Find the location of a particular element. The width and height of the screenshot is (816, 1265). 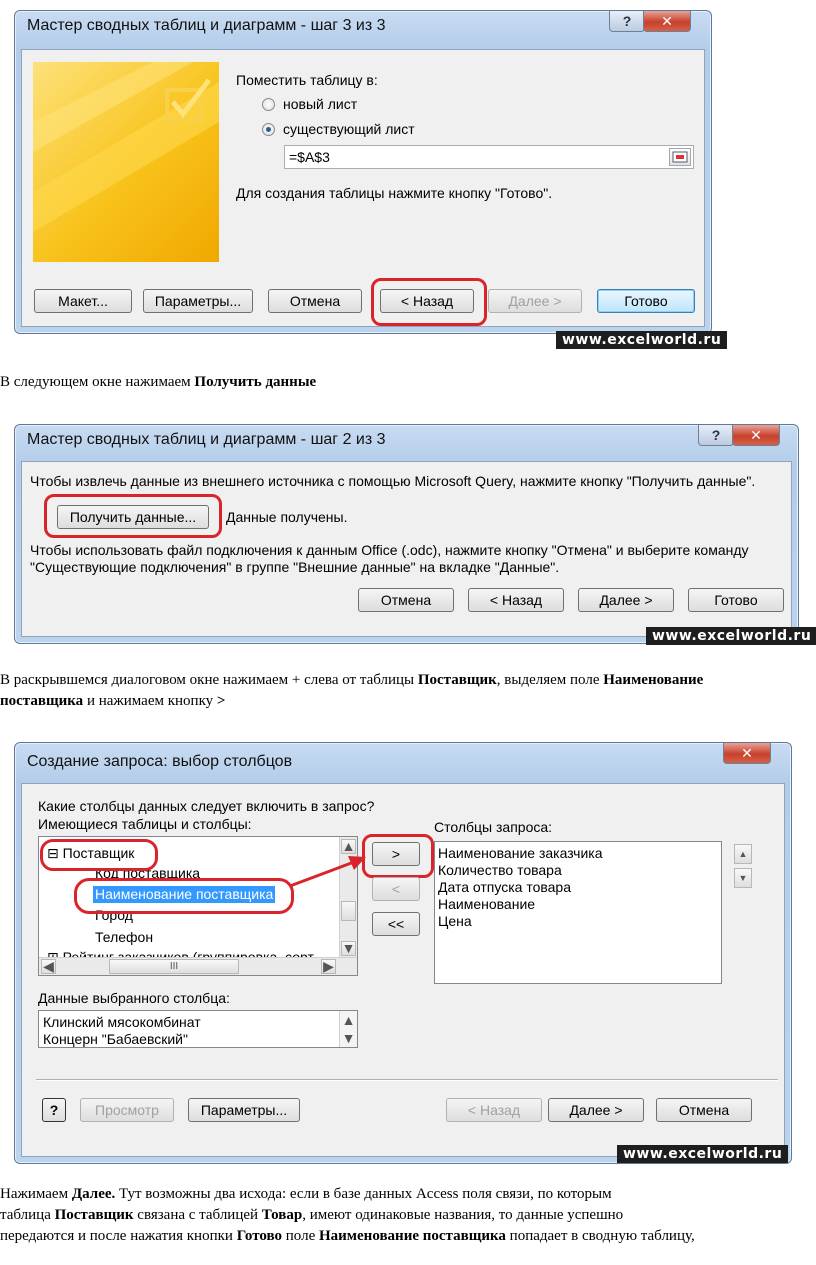

instruction-text: В следующем окне нажимаем is located at coordinates (97, 382).